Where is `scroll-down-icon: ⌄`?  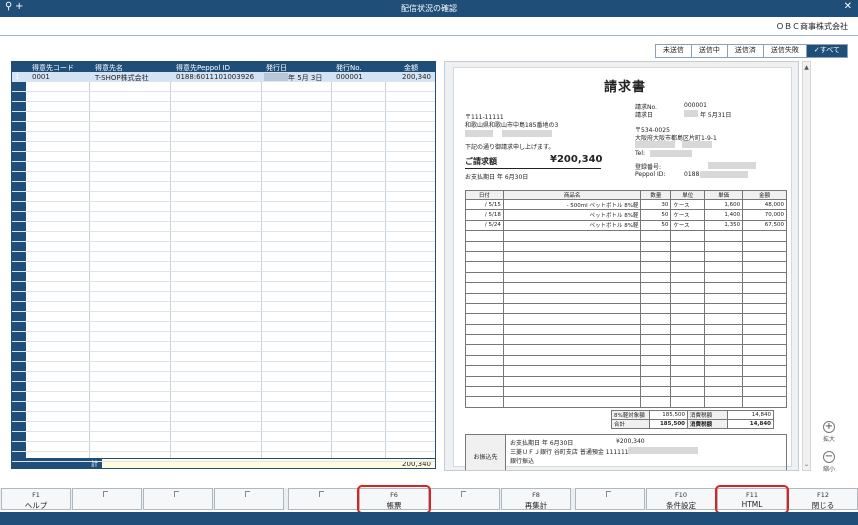 scroll-down-icon: ⌄ is located at coordinates (806, 464).